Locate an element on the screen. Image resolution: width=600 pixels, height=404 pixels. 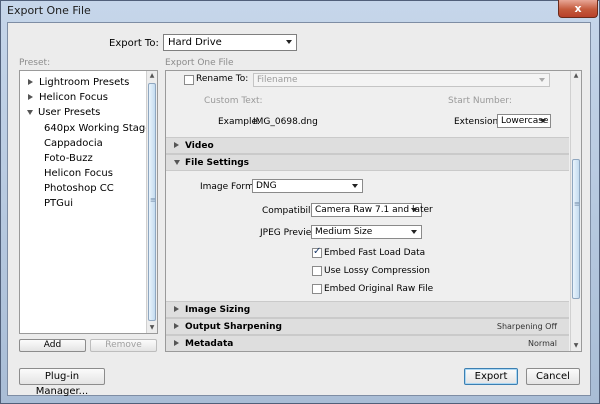
tree-item-label: Lightroom Presets is located at coordinates (84, 82).